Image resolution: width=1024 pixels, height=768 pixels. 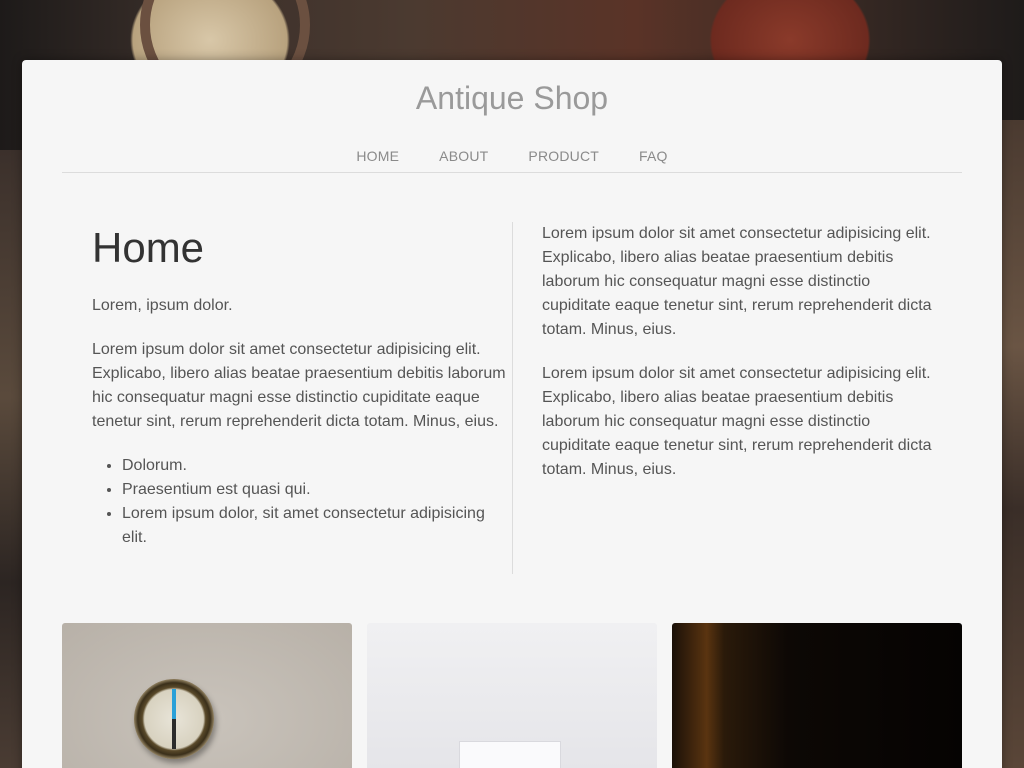 I want to click on list-item: Dolorum., so click(x=317, y=466).